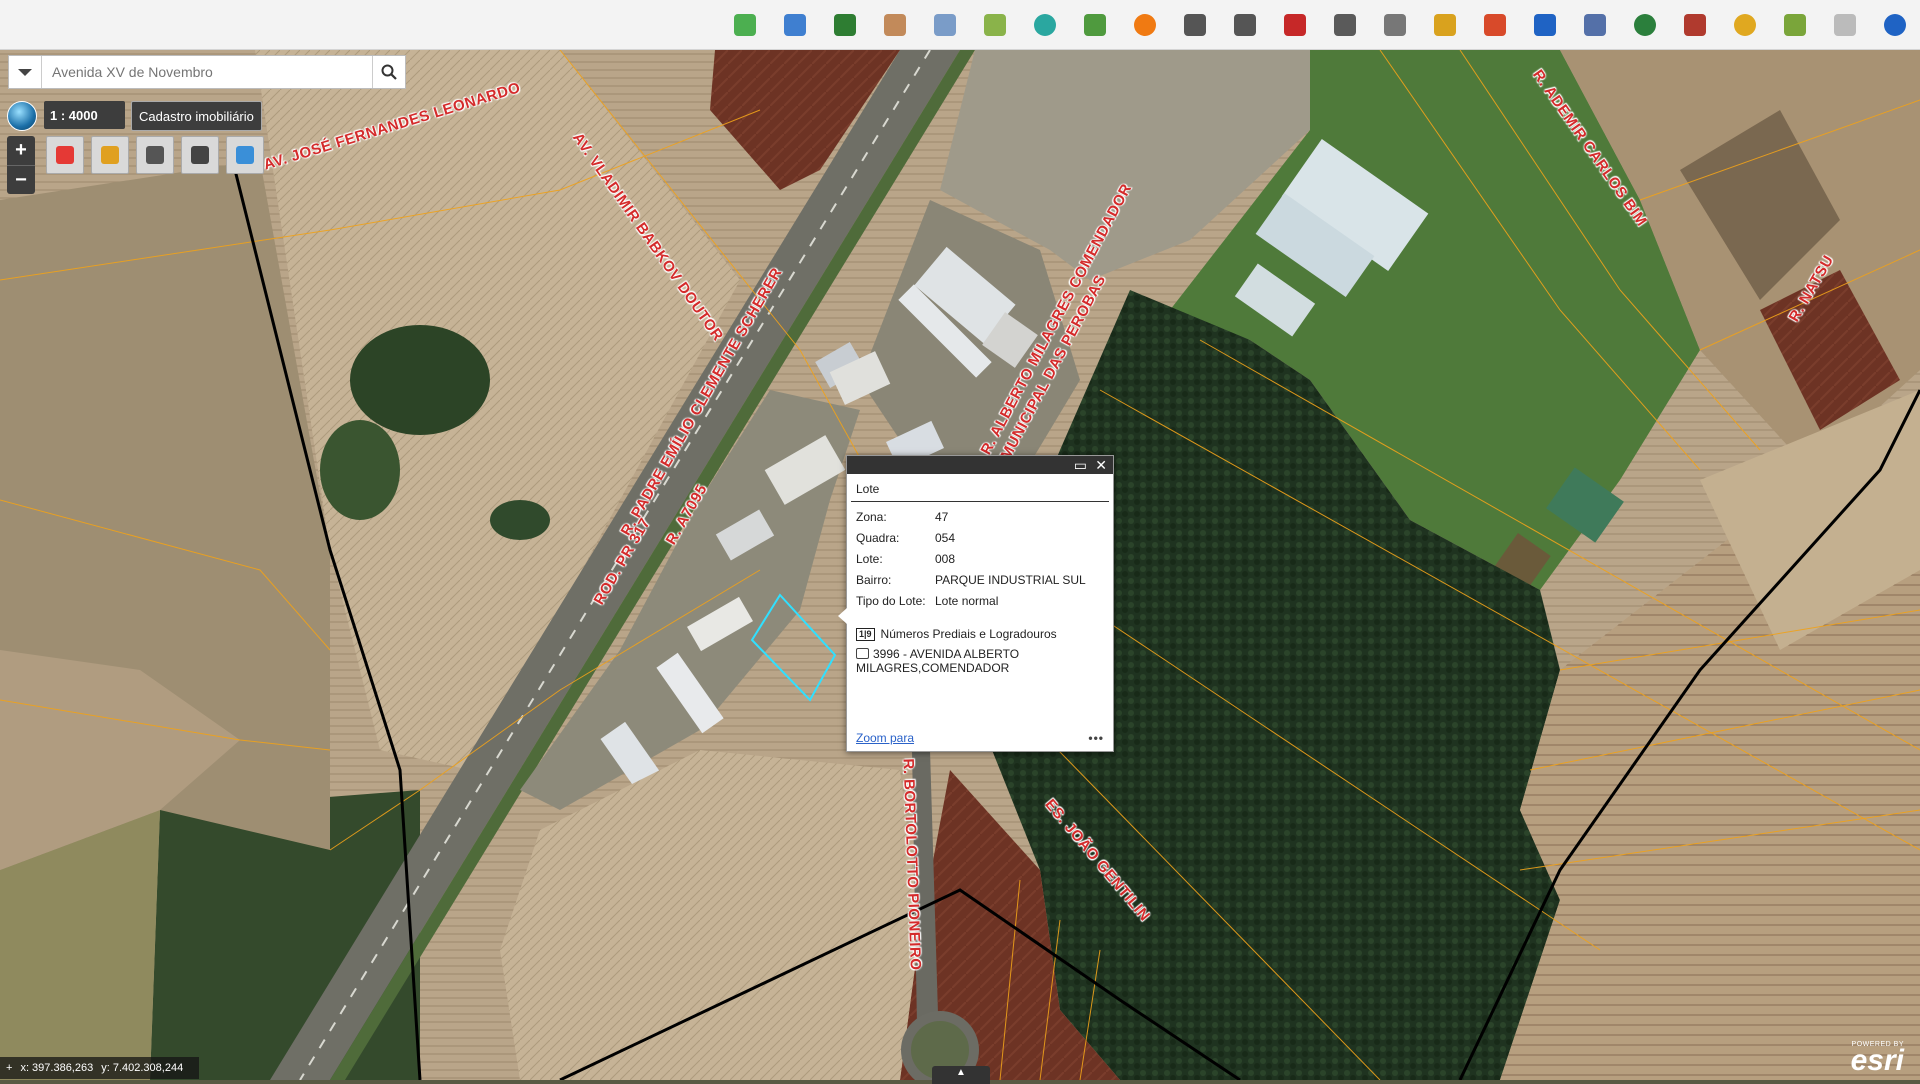 The height and width of the screenshot is (1084, 1920). Describe the element at coordinates (21, 150) in the screenshot. I see `zoom-in-button: +` at that location.